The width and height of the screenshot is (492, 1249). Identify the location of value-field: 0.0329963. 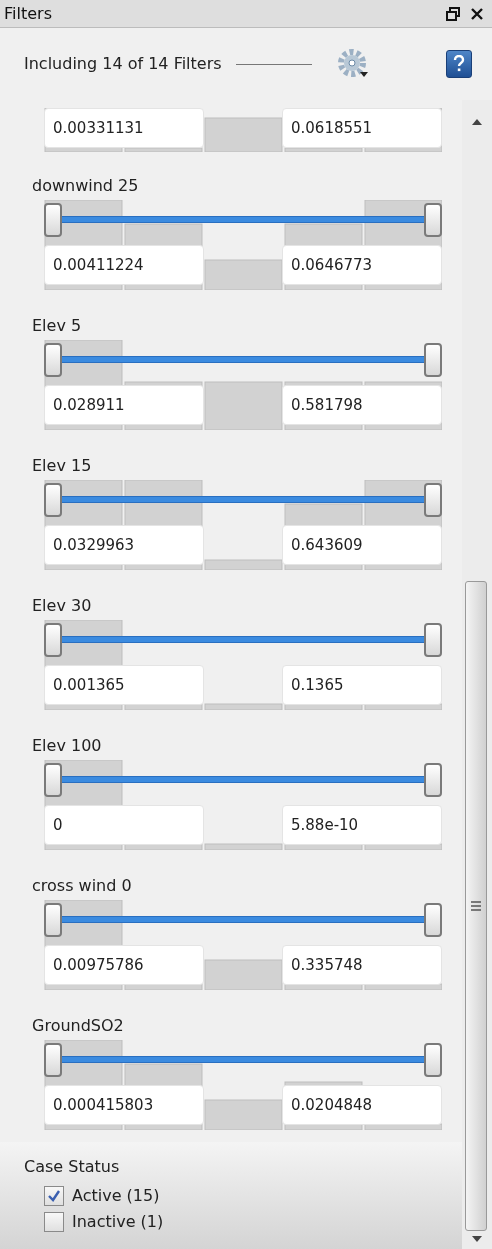
(124, 545).